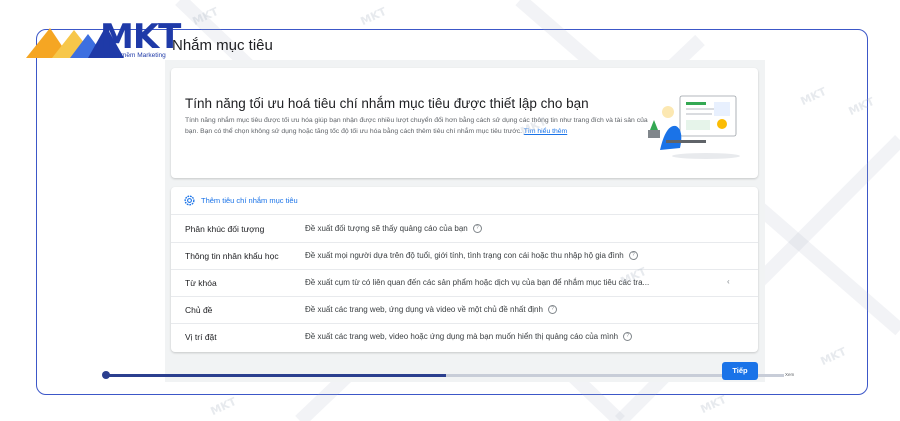 This screenshot has height=421, width=900. Describe the element at coordinates (222, 45) in the screenshot. I see `page-title: Nhắm mục tiêu` at that location.